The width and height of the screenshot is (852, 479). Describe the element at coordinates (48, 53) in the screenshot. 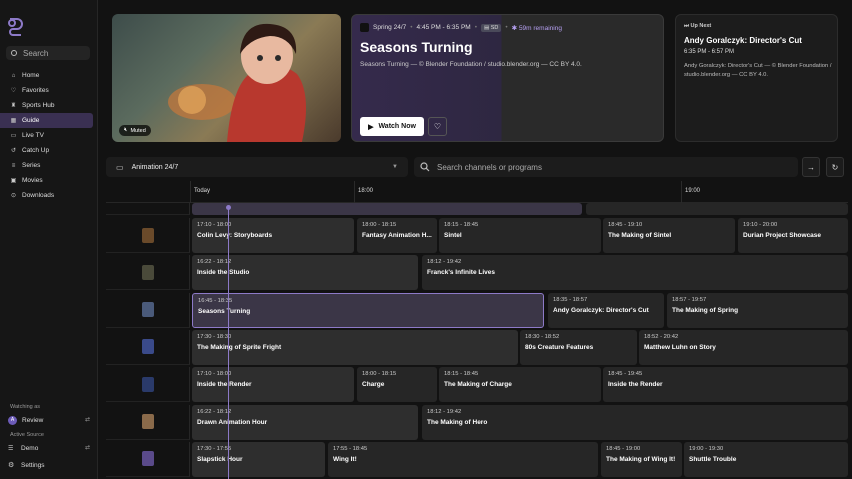

I see `sidebar-search: Search` at that location.